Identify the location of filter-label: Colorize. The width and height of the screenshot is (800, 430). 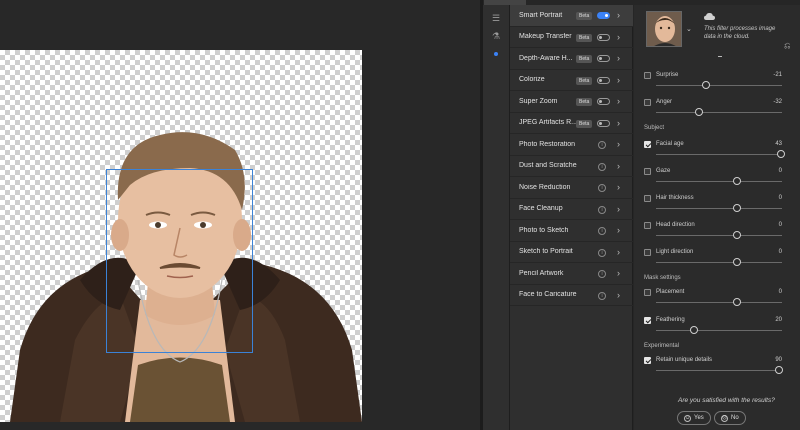
(532, 80).